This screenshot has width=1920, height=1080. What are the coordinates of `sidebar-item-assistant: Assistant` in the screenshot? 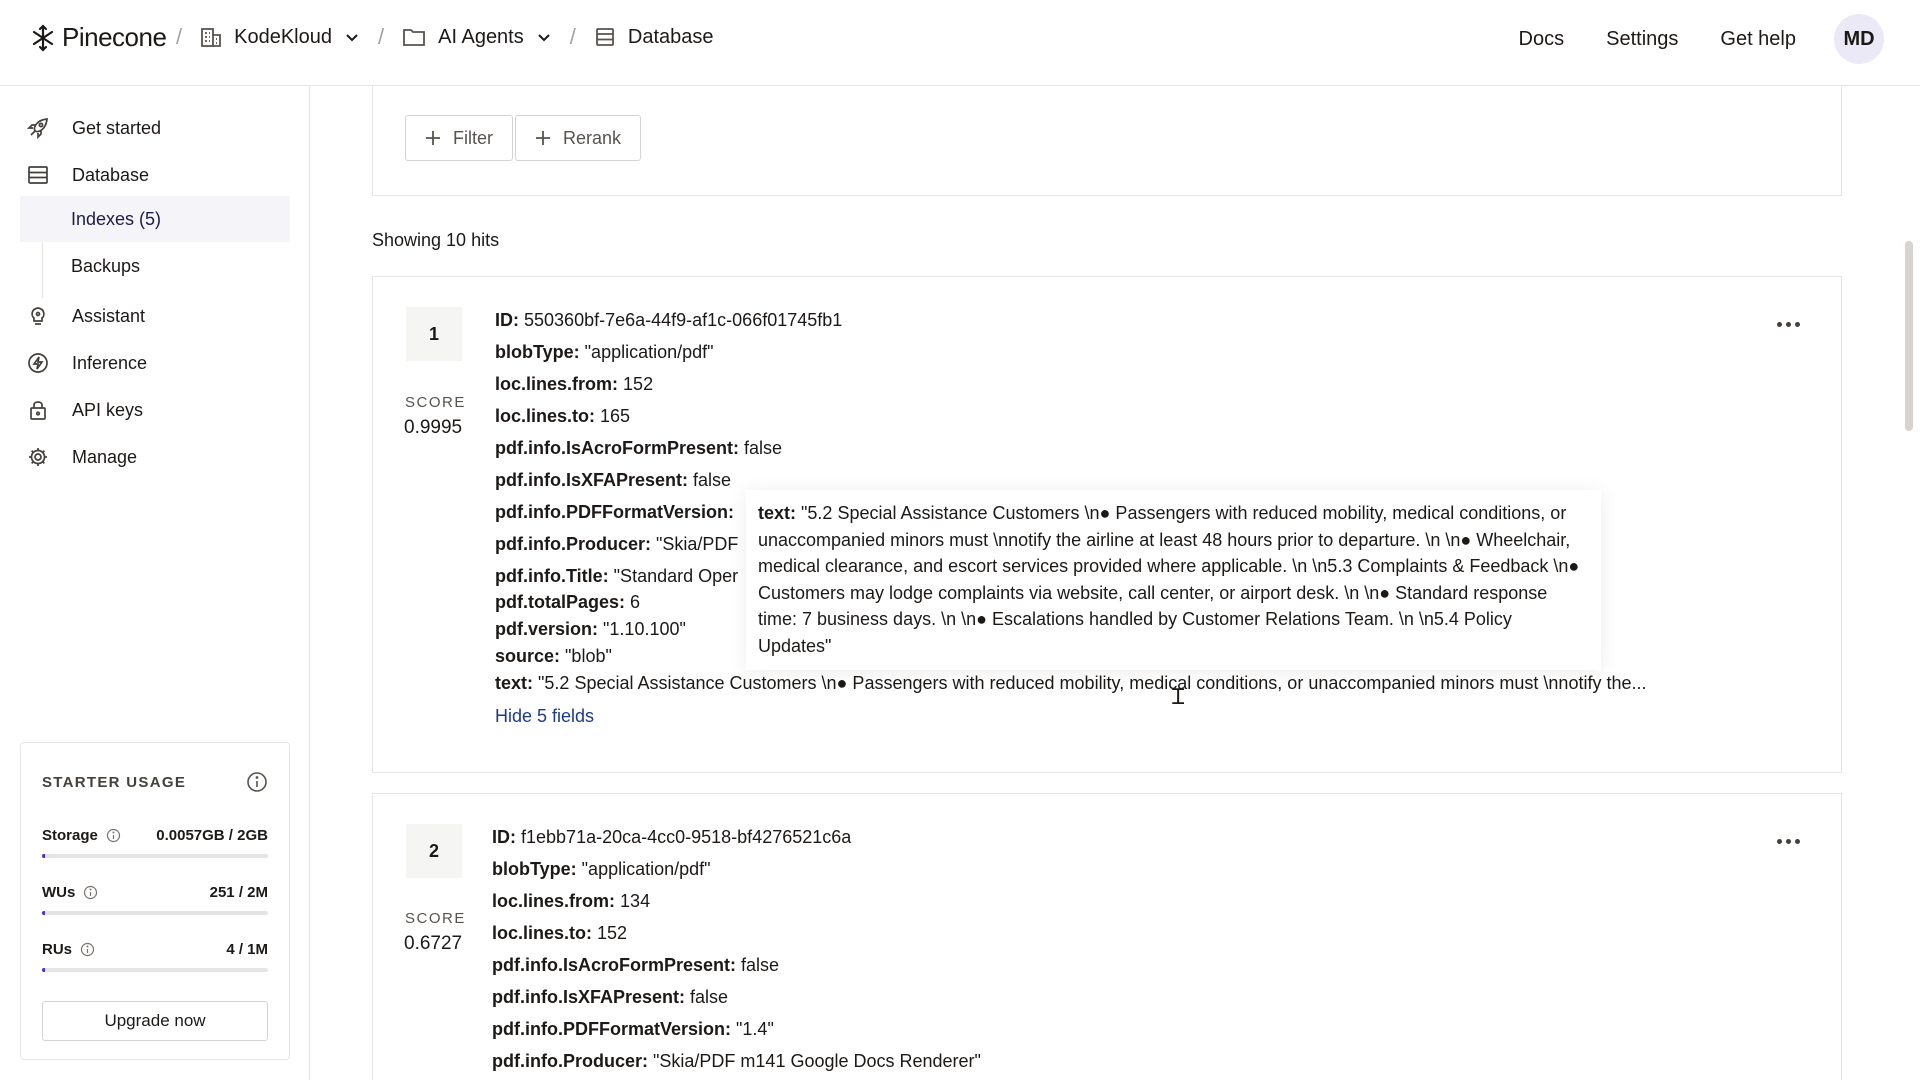 It's located at (85, 316).